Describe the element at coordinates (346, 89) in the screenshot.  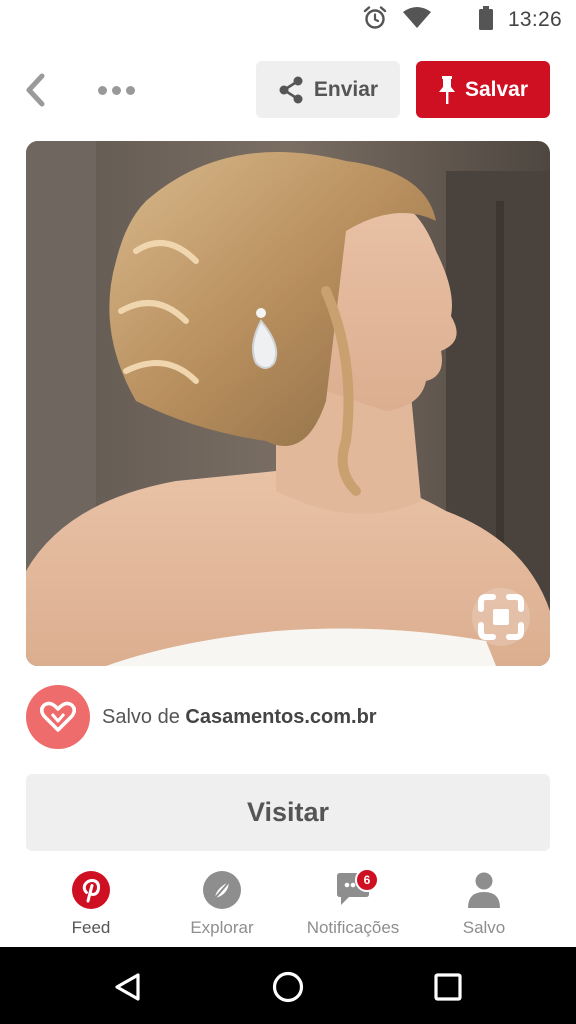
I see `enviar-label: Enviar` at that location.